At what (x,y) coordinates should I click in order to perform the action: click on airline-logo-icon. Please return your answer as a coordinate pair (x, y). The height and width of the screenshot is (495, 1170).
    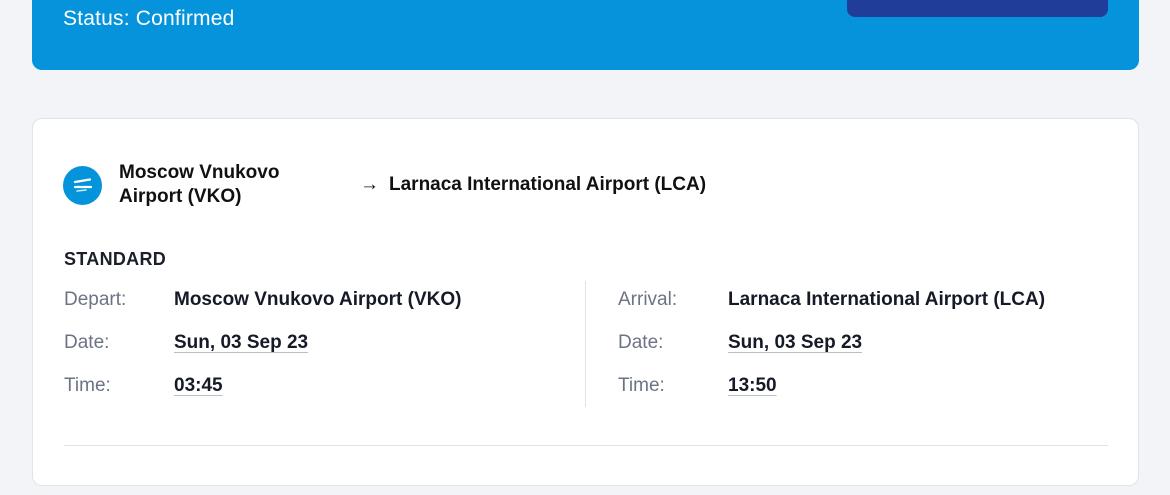
    Looking at the image, I should click on (82, 185).